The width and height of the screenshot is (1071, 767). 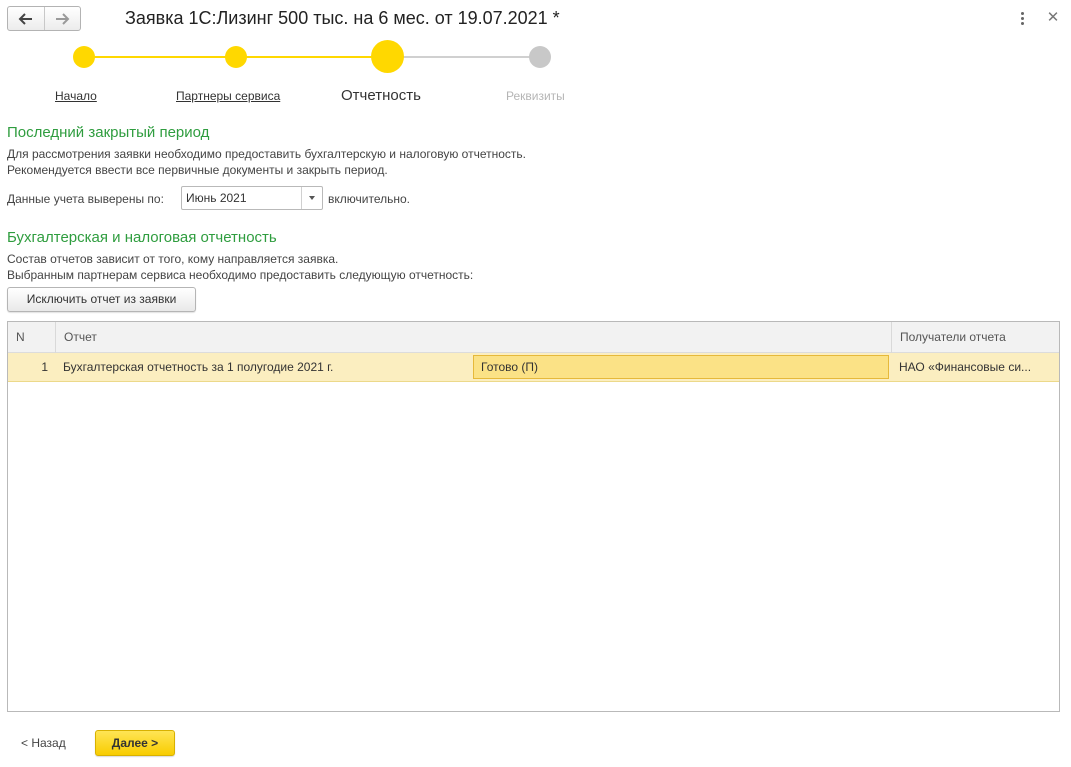 I want to click on close-icon: ✕, so click(x=1053, y=18).